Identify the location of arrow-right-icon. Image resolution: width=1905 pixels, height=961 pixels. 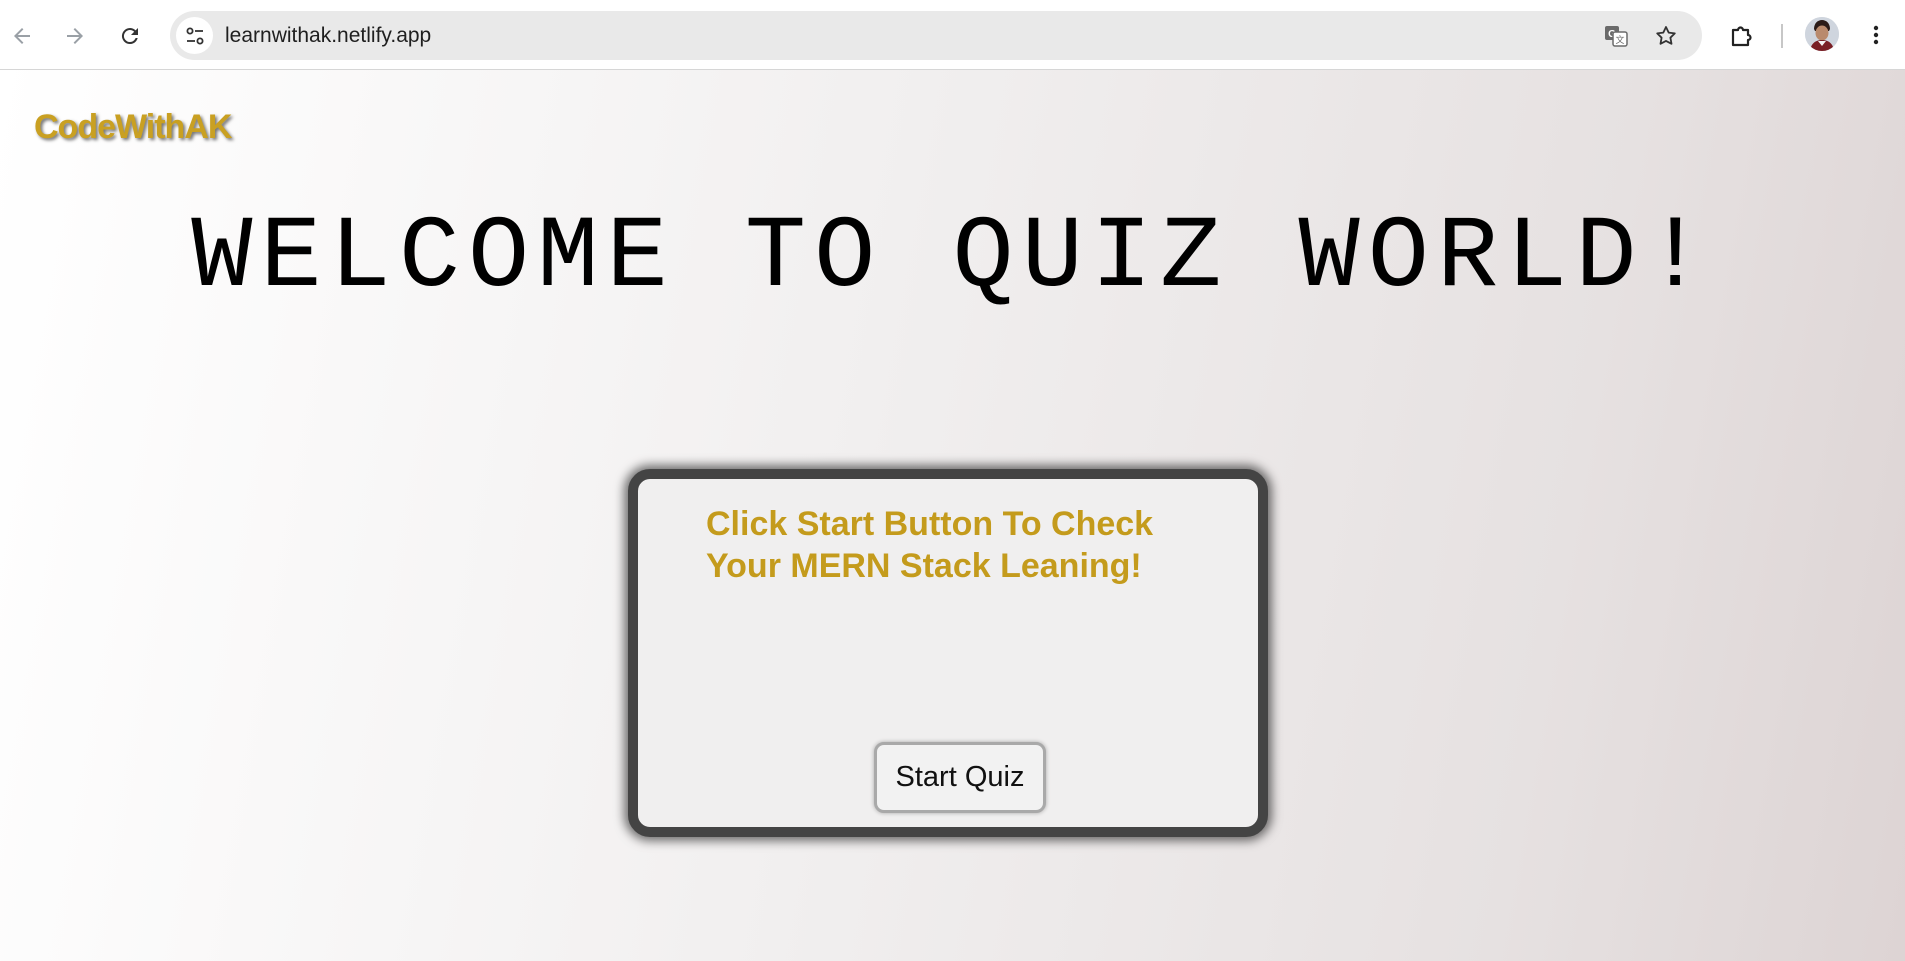
(75, 36).